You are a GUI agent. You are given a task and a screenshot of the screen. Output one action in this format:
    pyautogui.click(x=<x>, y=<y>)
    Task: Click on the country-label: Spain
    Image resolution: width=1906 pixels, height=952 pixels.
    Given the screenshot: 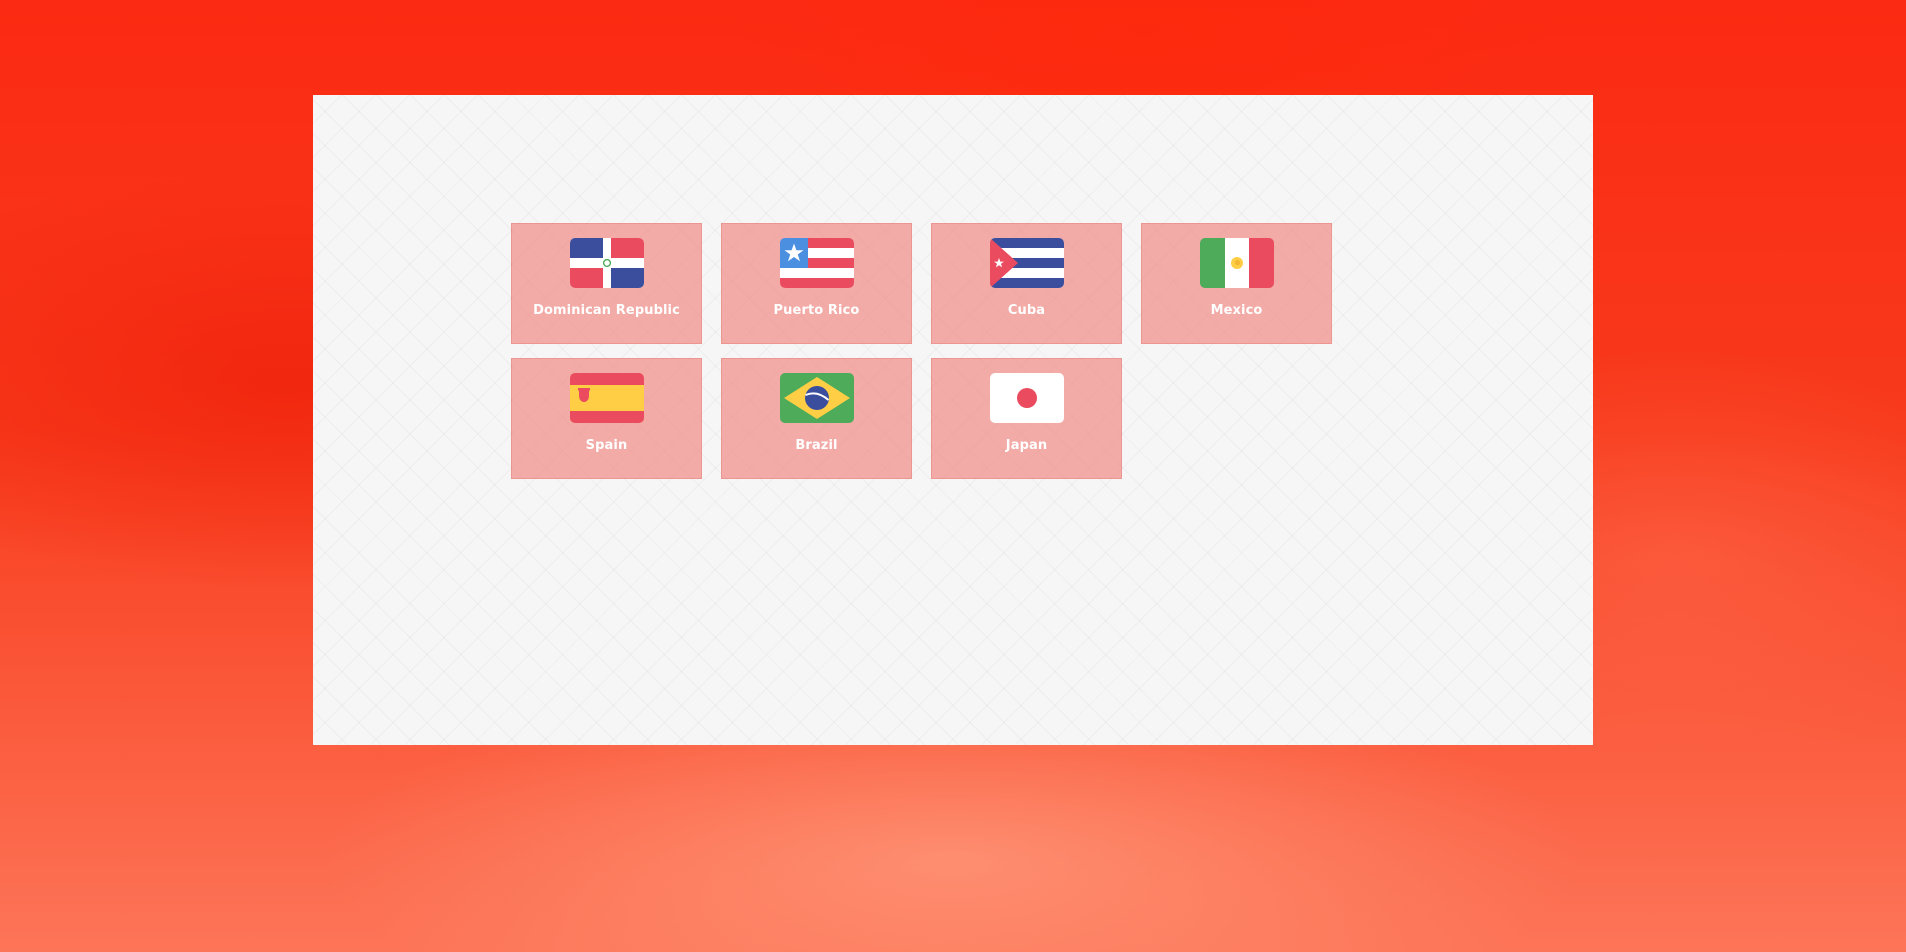 What is the action you would take?
    pyautogui.click(x=606, y=445)
    